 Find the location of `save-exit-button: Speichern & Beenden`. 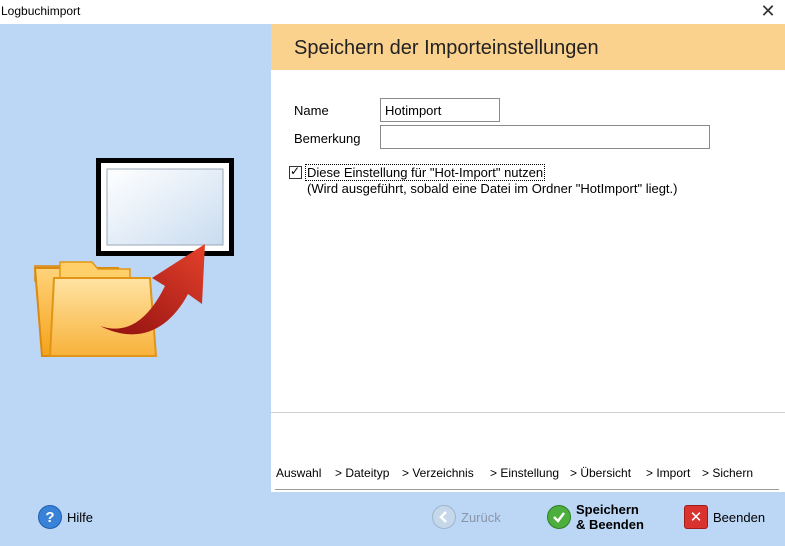

save-exit-button: Speichern & Beenden is located at coordinates (595, 517).